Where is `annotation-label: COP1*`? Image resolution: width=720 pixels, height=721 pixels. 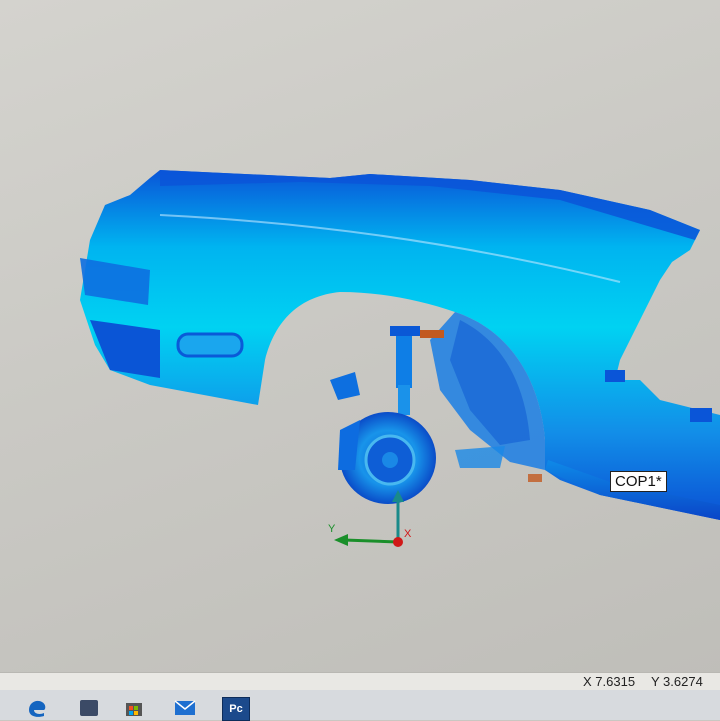
annotation-label: COP1* is located at coordinates (638, 481).